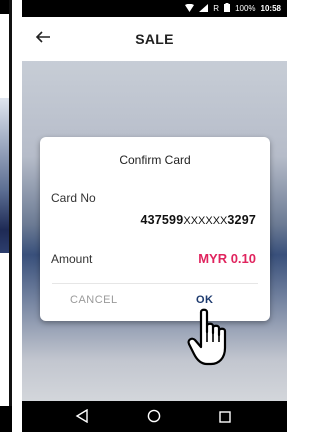 The width and height of the screenshot is (320, 432). Describe the element at coordinates (6, 419) in the screenshot. I see `previous-nav-bar` at that location.